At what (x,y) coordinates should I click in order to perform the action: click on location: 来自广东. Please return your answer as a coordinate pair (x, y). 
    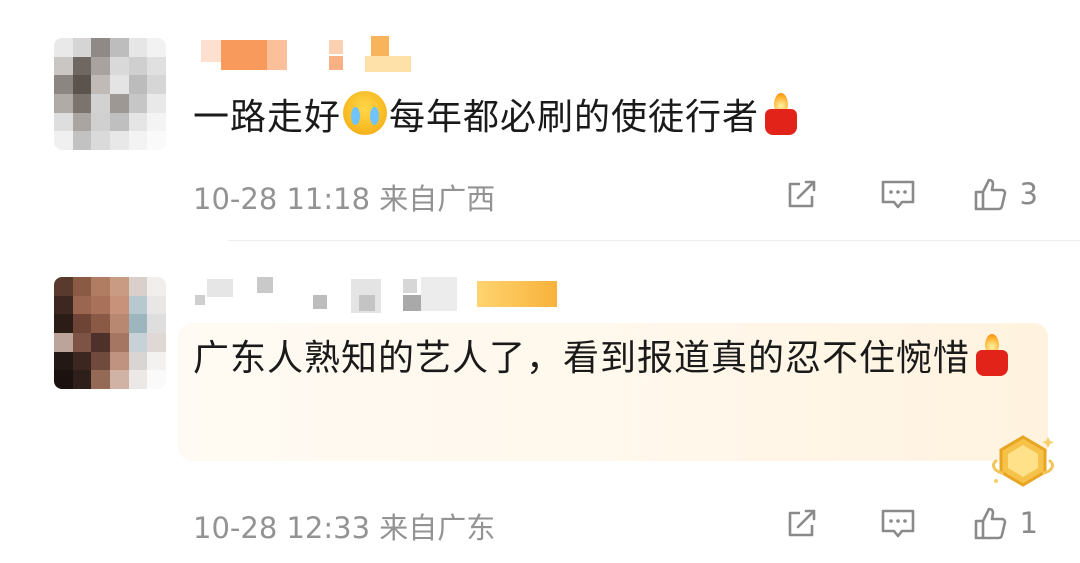
    Looking at the image, I should click on (437, 528).